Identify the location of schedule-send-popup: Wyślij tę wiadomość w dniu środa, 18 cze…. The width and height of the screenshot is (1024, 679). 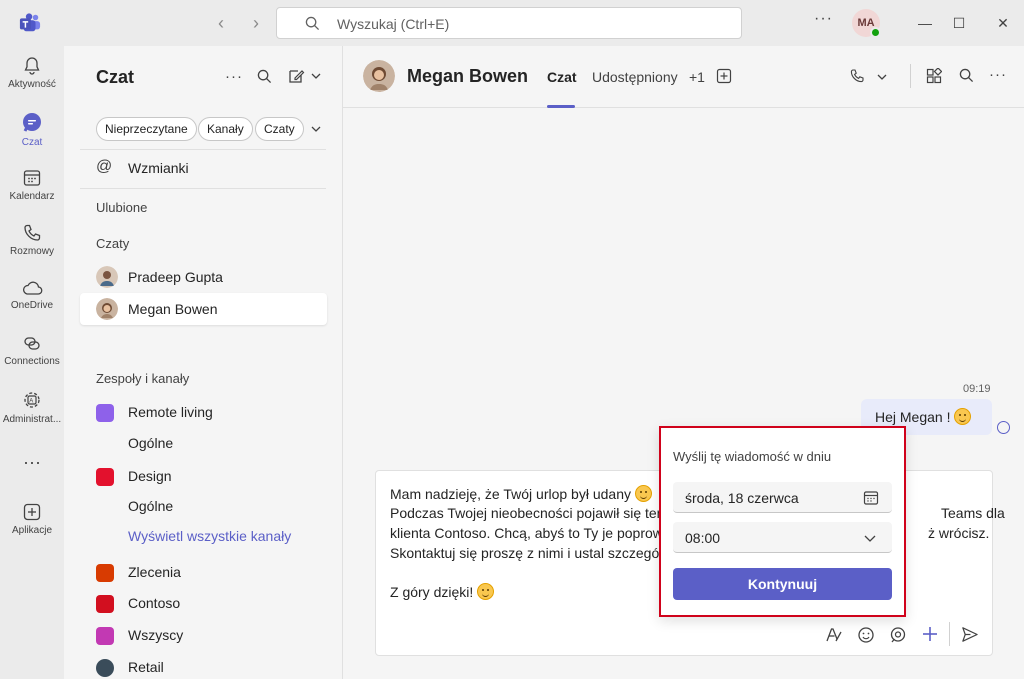
(782, 521).